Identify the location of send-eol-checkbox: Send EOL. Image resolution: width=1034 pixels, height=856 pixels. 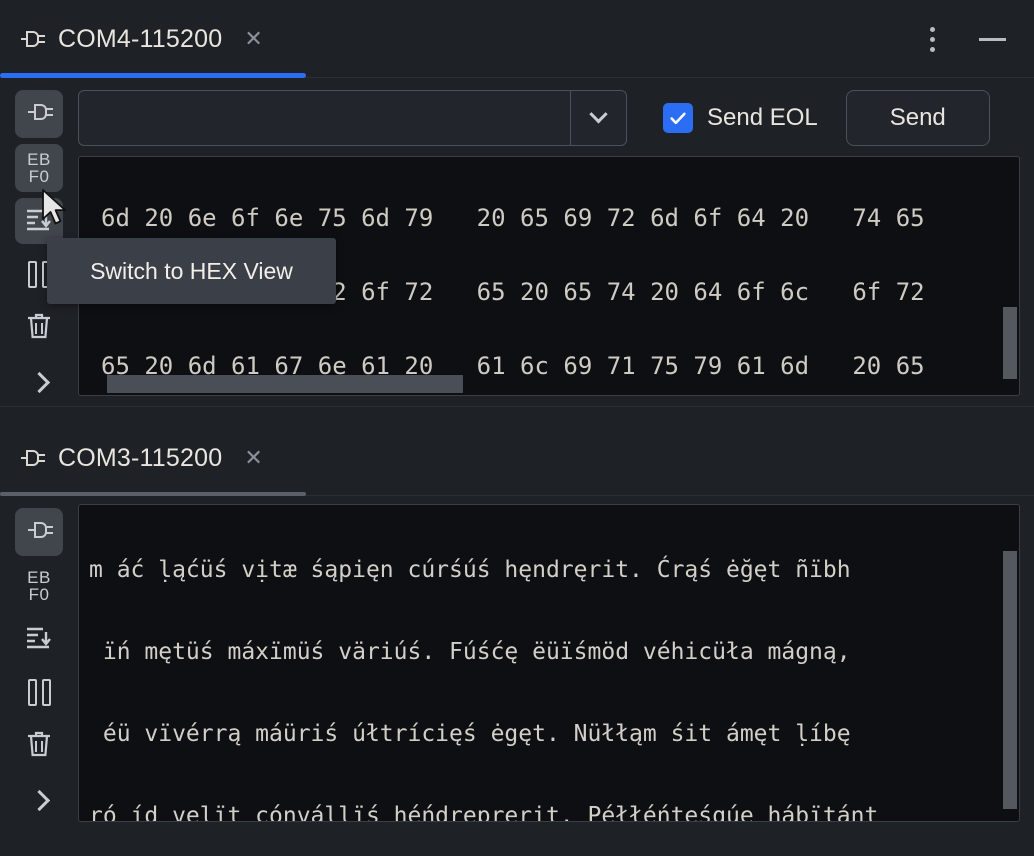
(740, 118).